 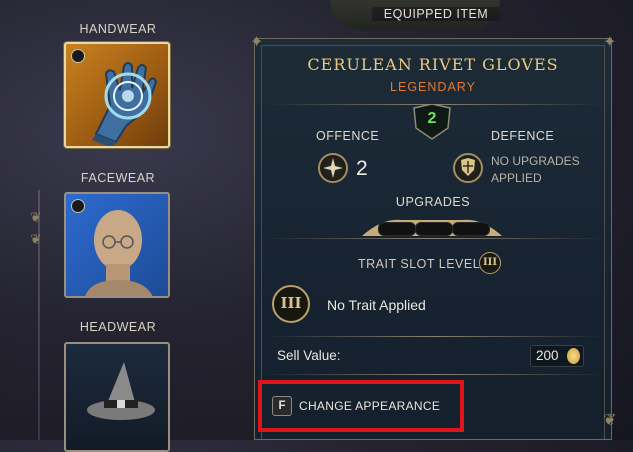 I want to click on trait-status: No Trait Applied, so click(x=376, y=305).